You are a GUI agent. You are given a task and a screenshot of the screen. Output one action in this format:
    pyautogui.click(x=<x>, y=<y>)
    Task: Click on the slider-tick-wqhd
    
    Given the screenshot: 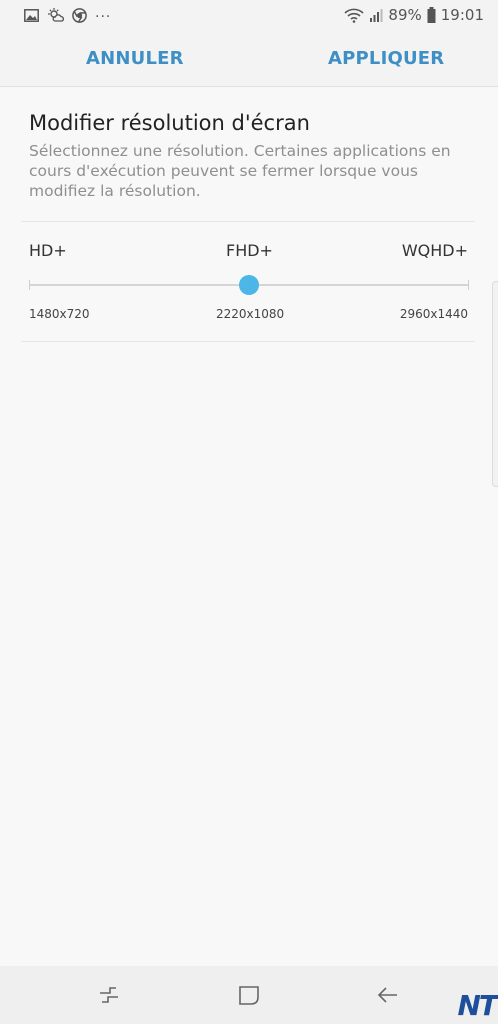 What is the action you would take?
    pyautogui.click(x=468, y=285)
    